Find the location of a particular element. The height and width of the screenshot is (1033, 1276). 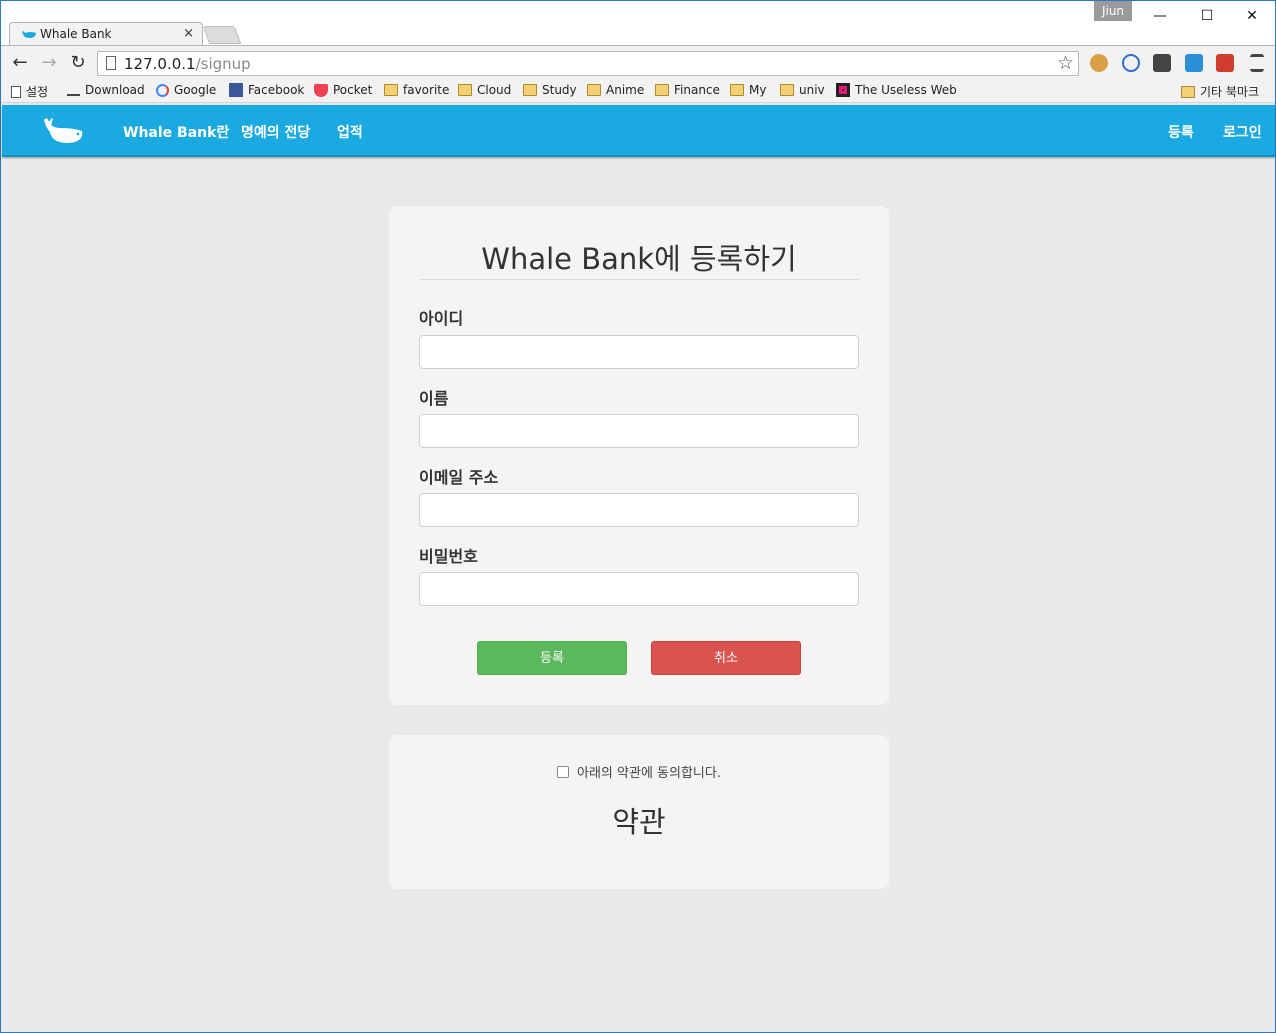

close-window-button: ✕ is located at coordinates (1252, 16).